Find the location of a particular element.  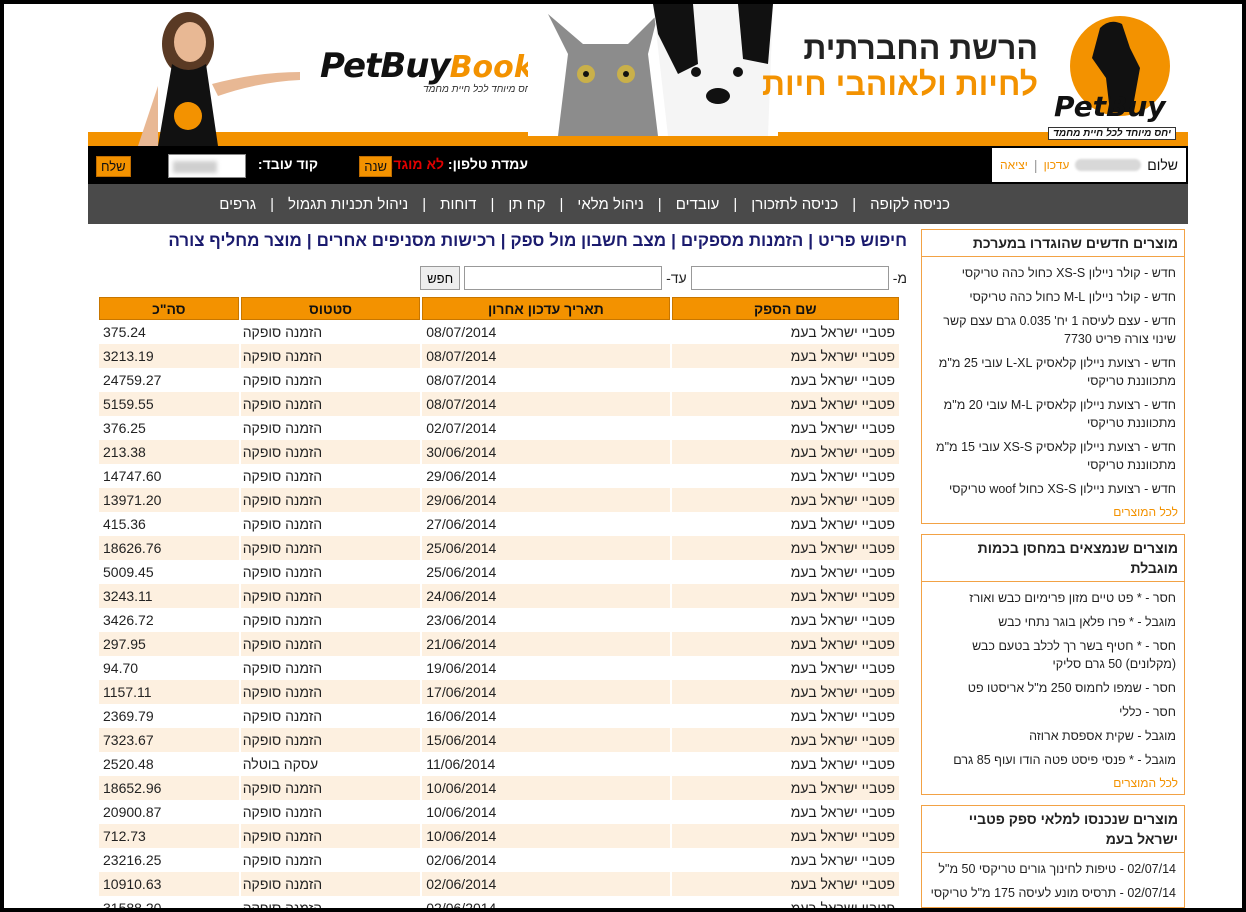

logo-book-text: Book is located at coordinates (491, 67).